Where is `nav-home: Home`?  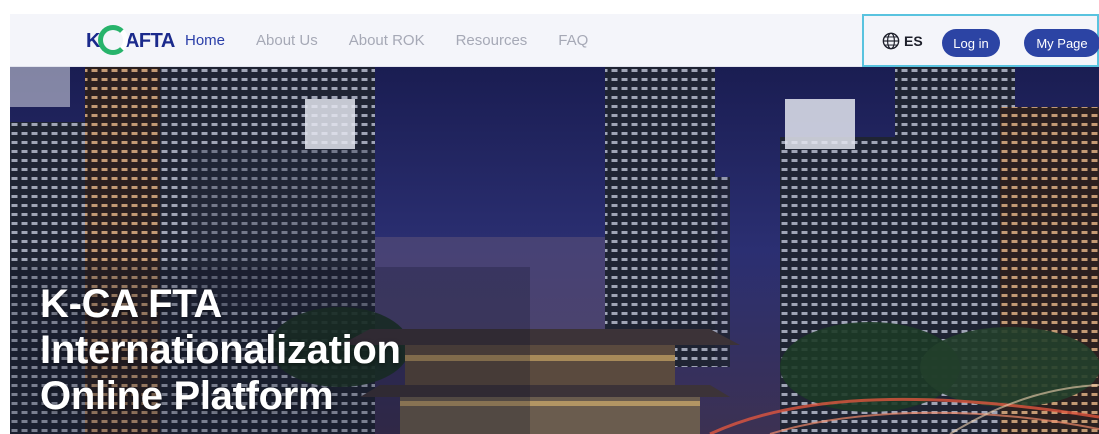
nav-home: Home is located at coordinates (205, 40).